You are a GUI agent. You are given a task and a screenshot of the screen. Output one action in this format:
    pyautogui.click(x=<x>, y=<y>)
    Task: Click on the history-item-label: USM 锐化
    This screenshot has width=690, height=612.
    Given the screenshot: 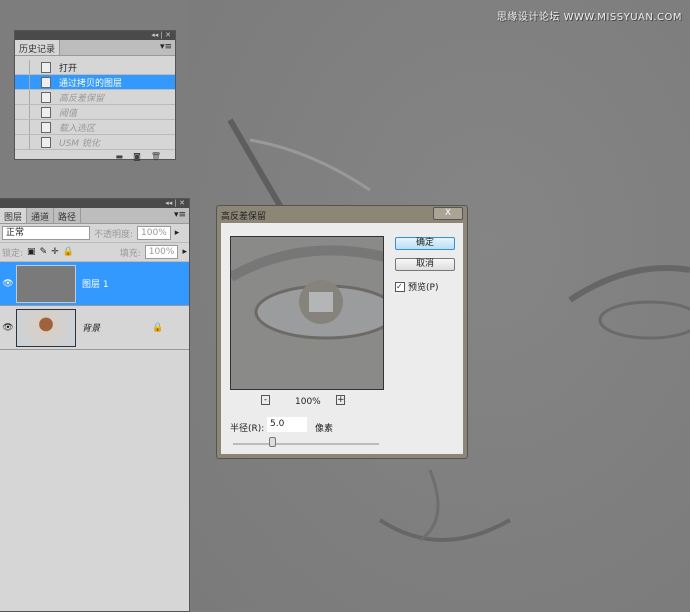 What is the action you would take?
    pyautogui.click(x=79, y=143)
    